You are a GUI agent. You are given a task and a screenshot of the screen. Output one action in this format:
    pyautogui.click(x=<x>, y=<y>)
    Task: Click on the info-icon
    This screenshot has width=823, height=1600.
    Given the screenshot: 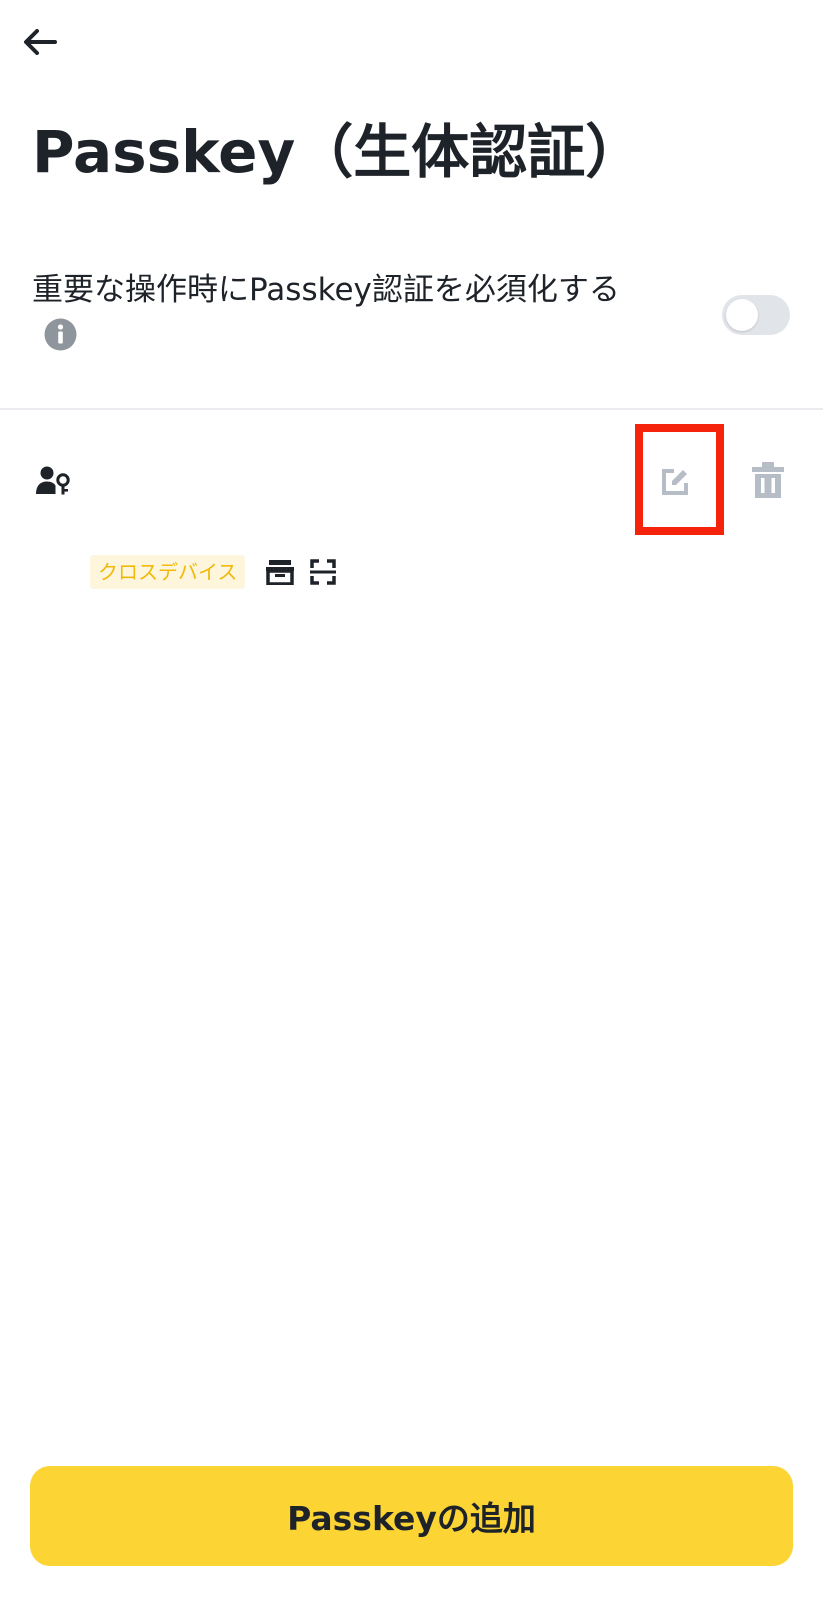 What is the action you would take?
    pyautogui.click(x=60, y=334)
    